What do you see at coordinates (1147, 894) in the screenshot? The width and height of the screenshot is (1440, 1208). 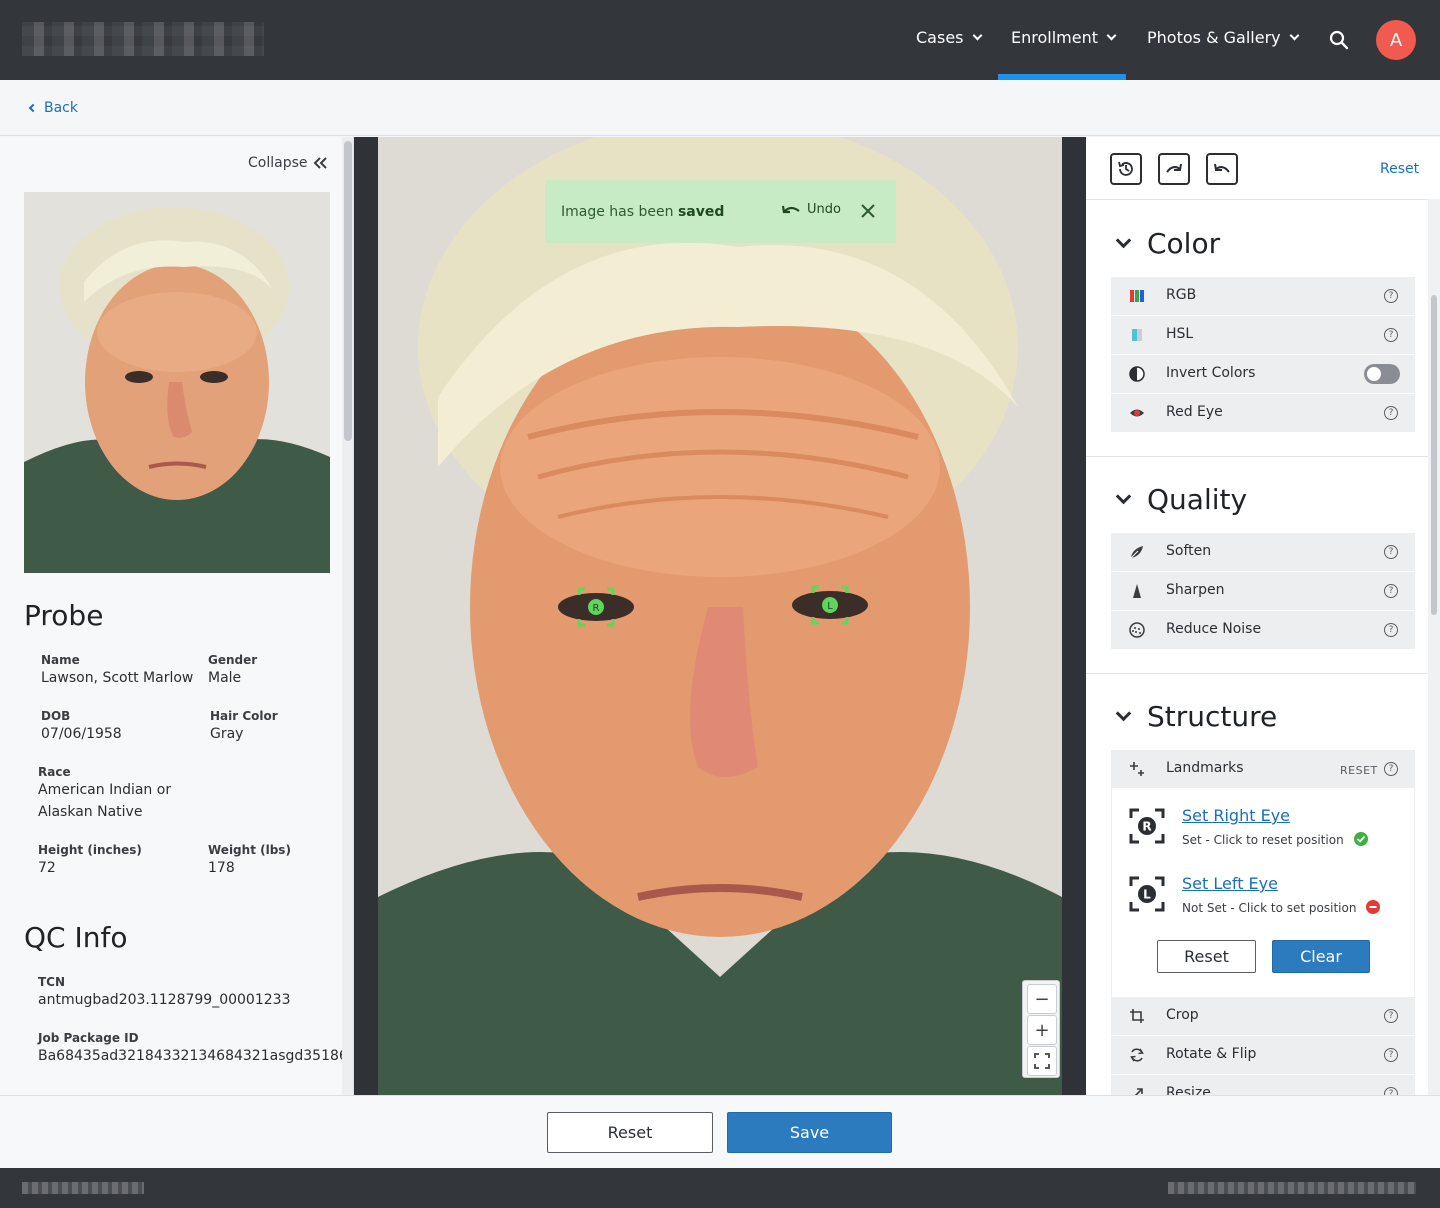 I see `left-eye-target-icon: L` at bounding box center [1147, 894].